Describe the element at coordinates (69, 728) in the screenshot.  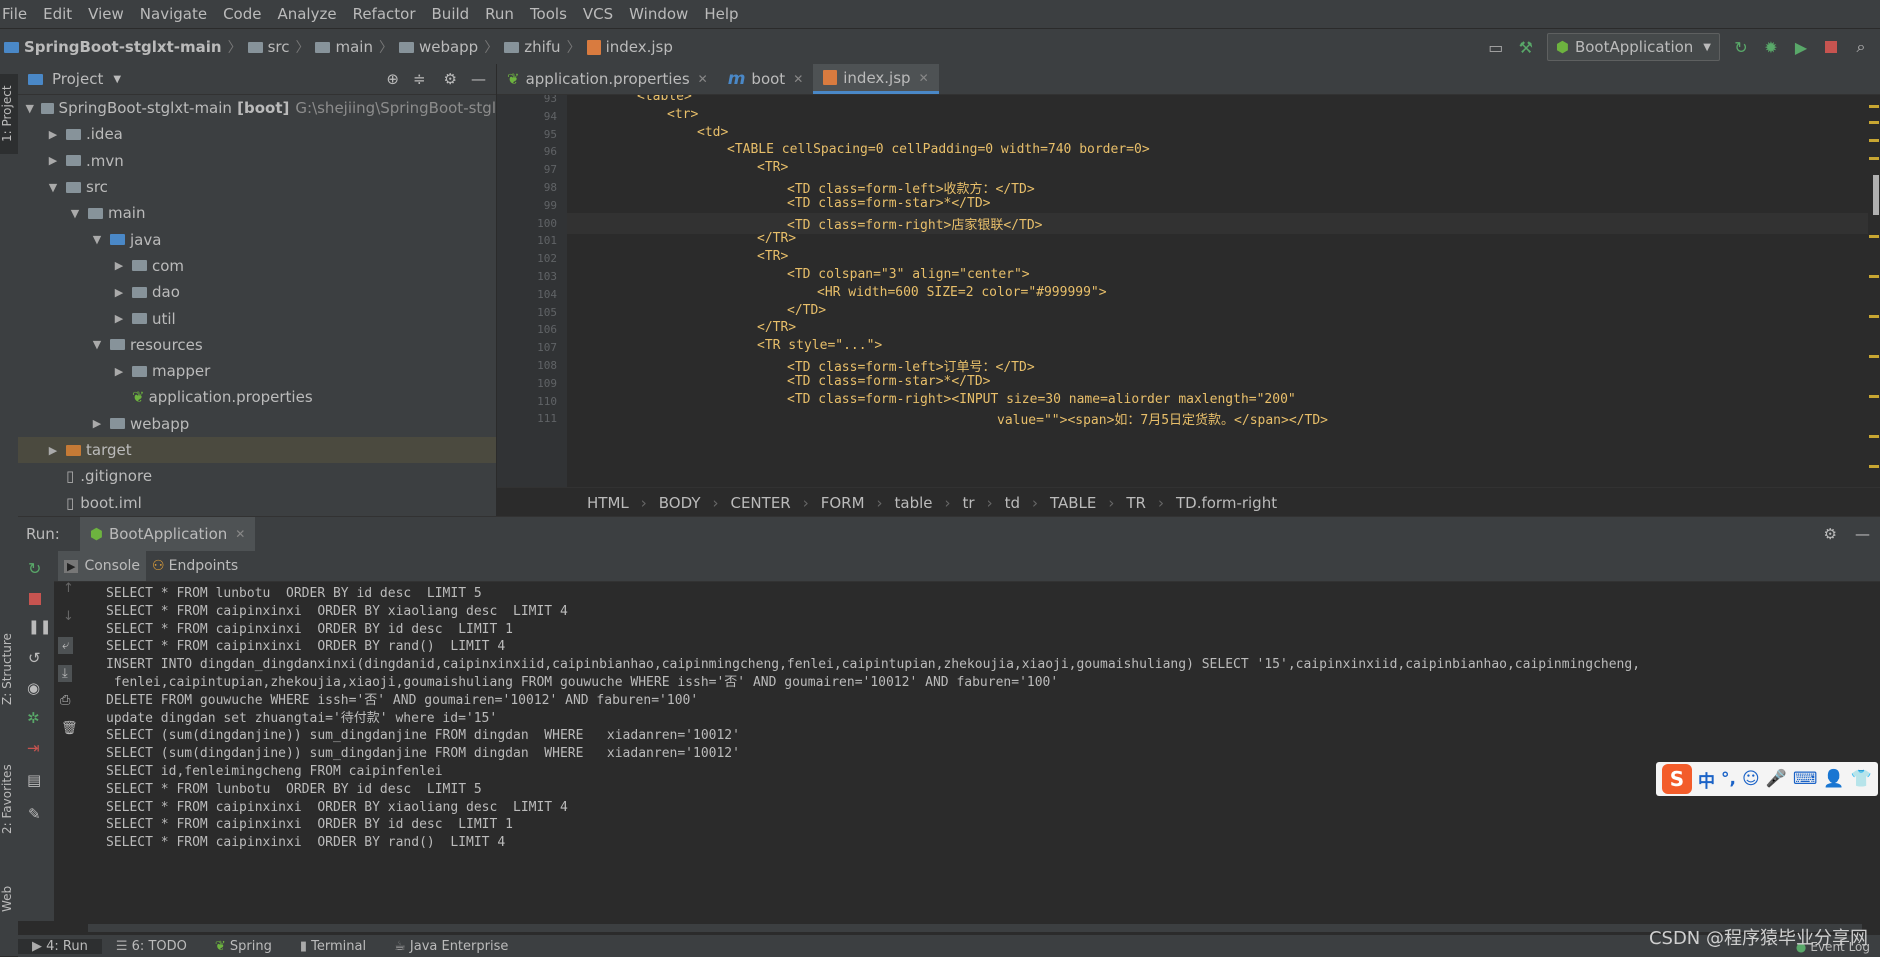
I see `trash-icon: 🗑` at that location.